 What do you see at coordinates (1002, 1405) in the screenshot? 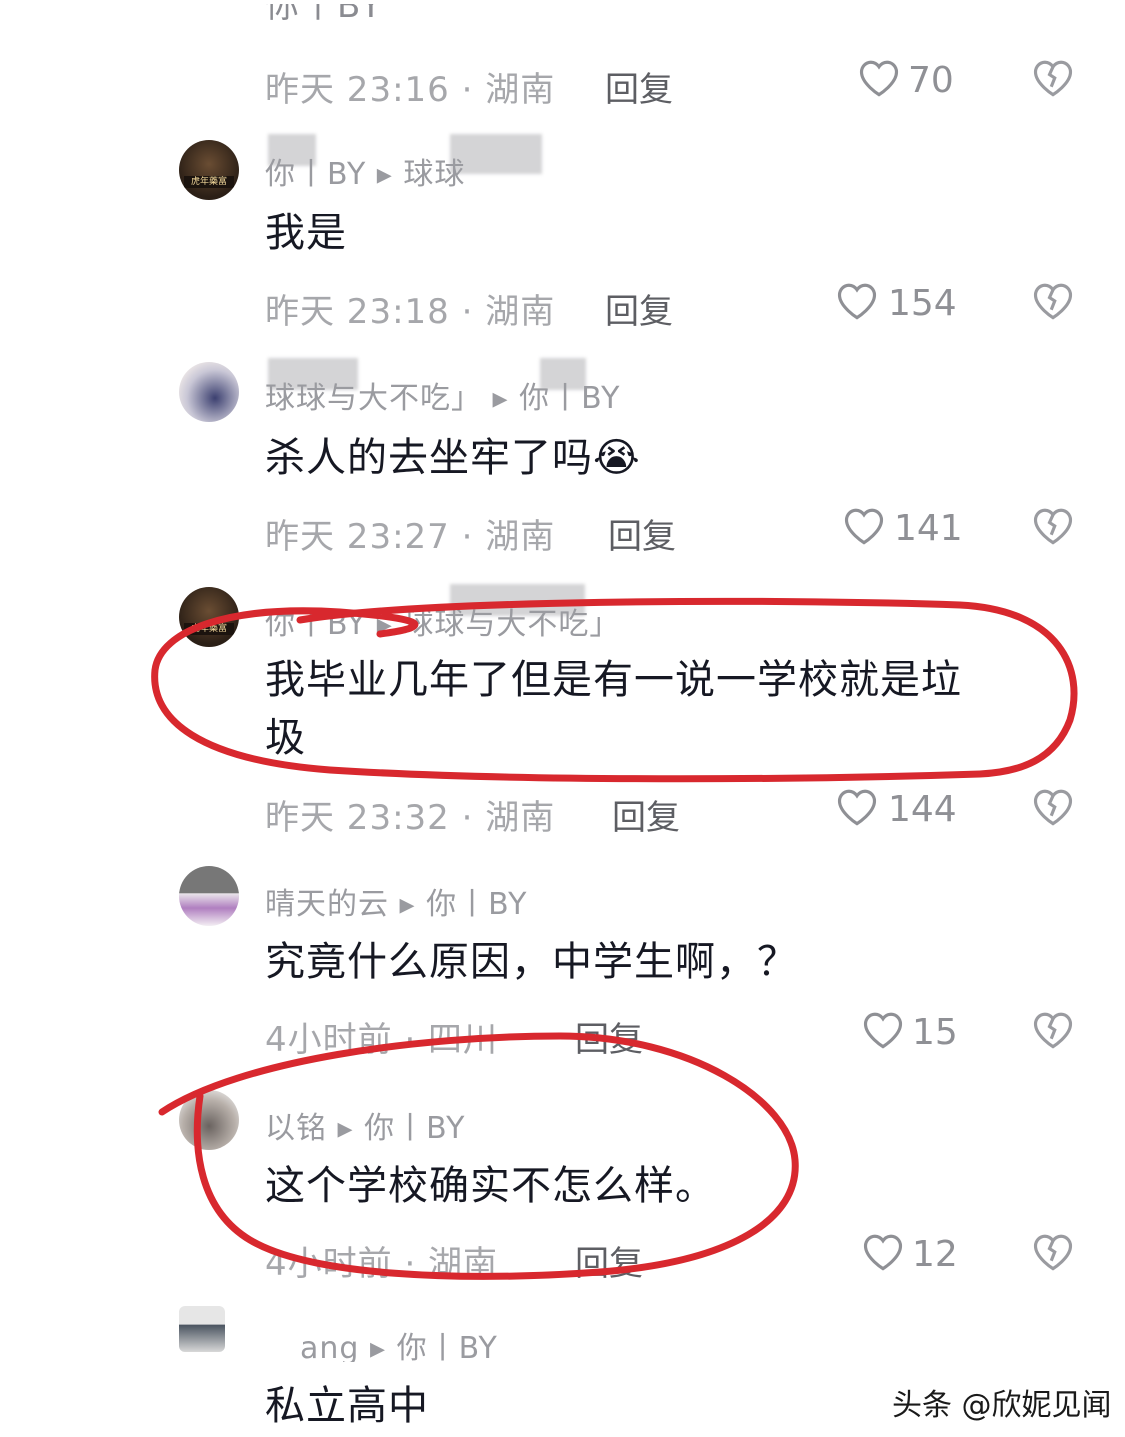
I see `watermark: 头条 @欣妮见闻` at bounding box center [1002, 1405].